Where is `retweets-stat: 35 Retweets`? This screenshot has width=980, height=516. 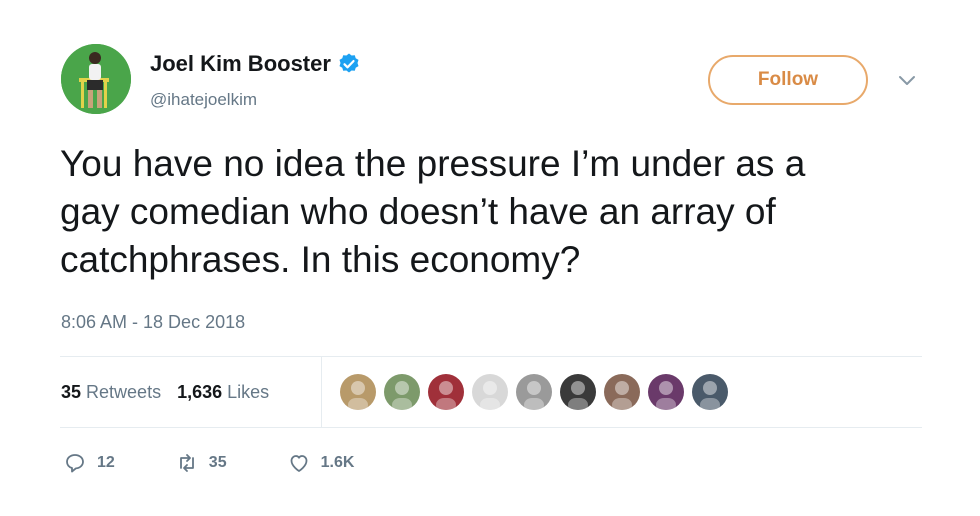
retweets-stat: 35 Retweets is located at coordinates (111, 392).